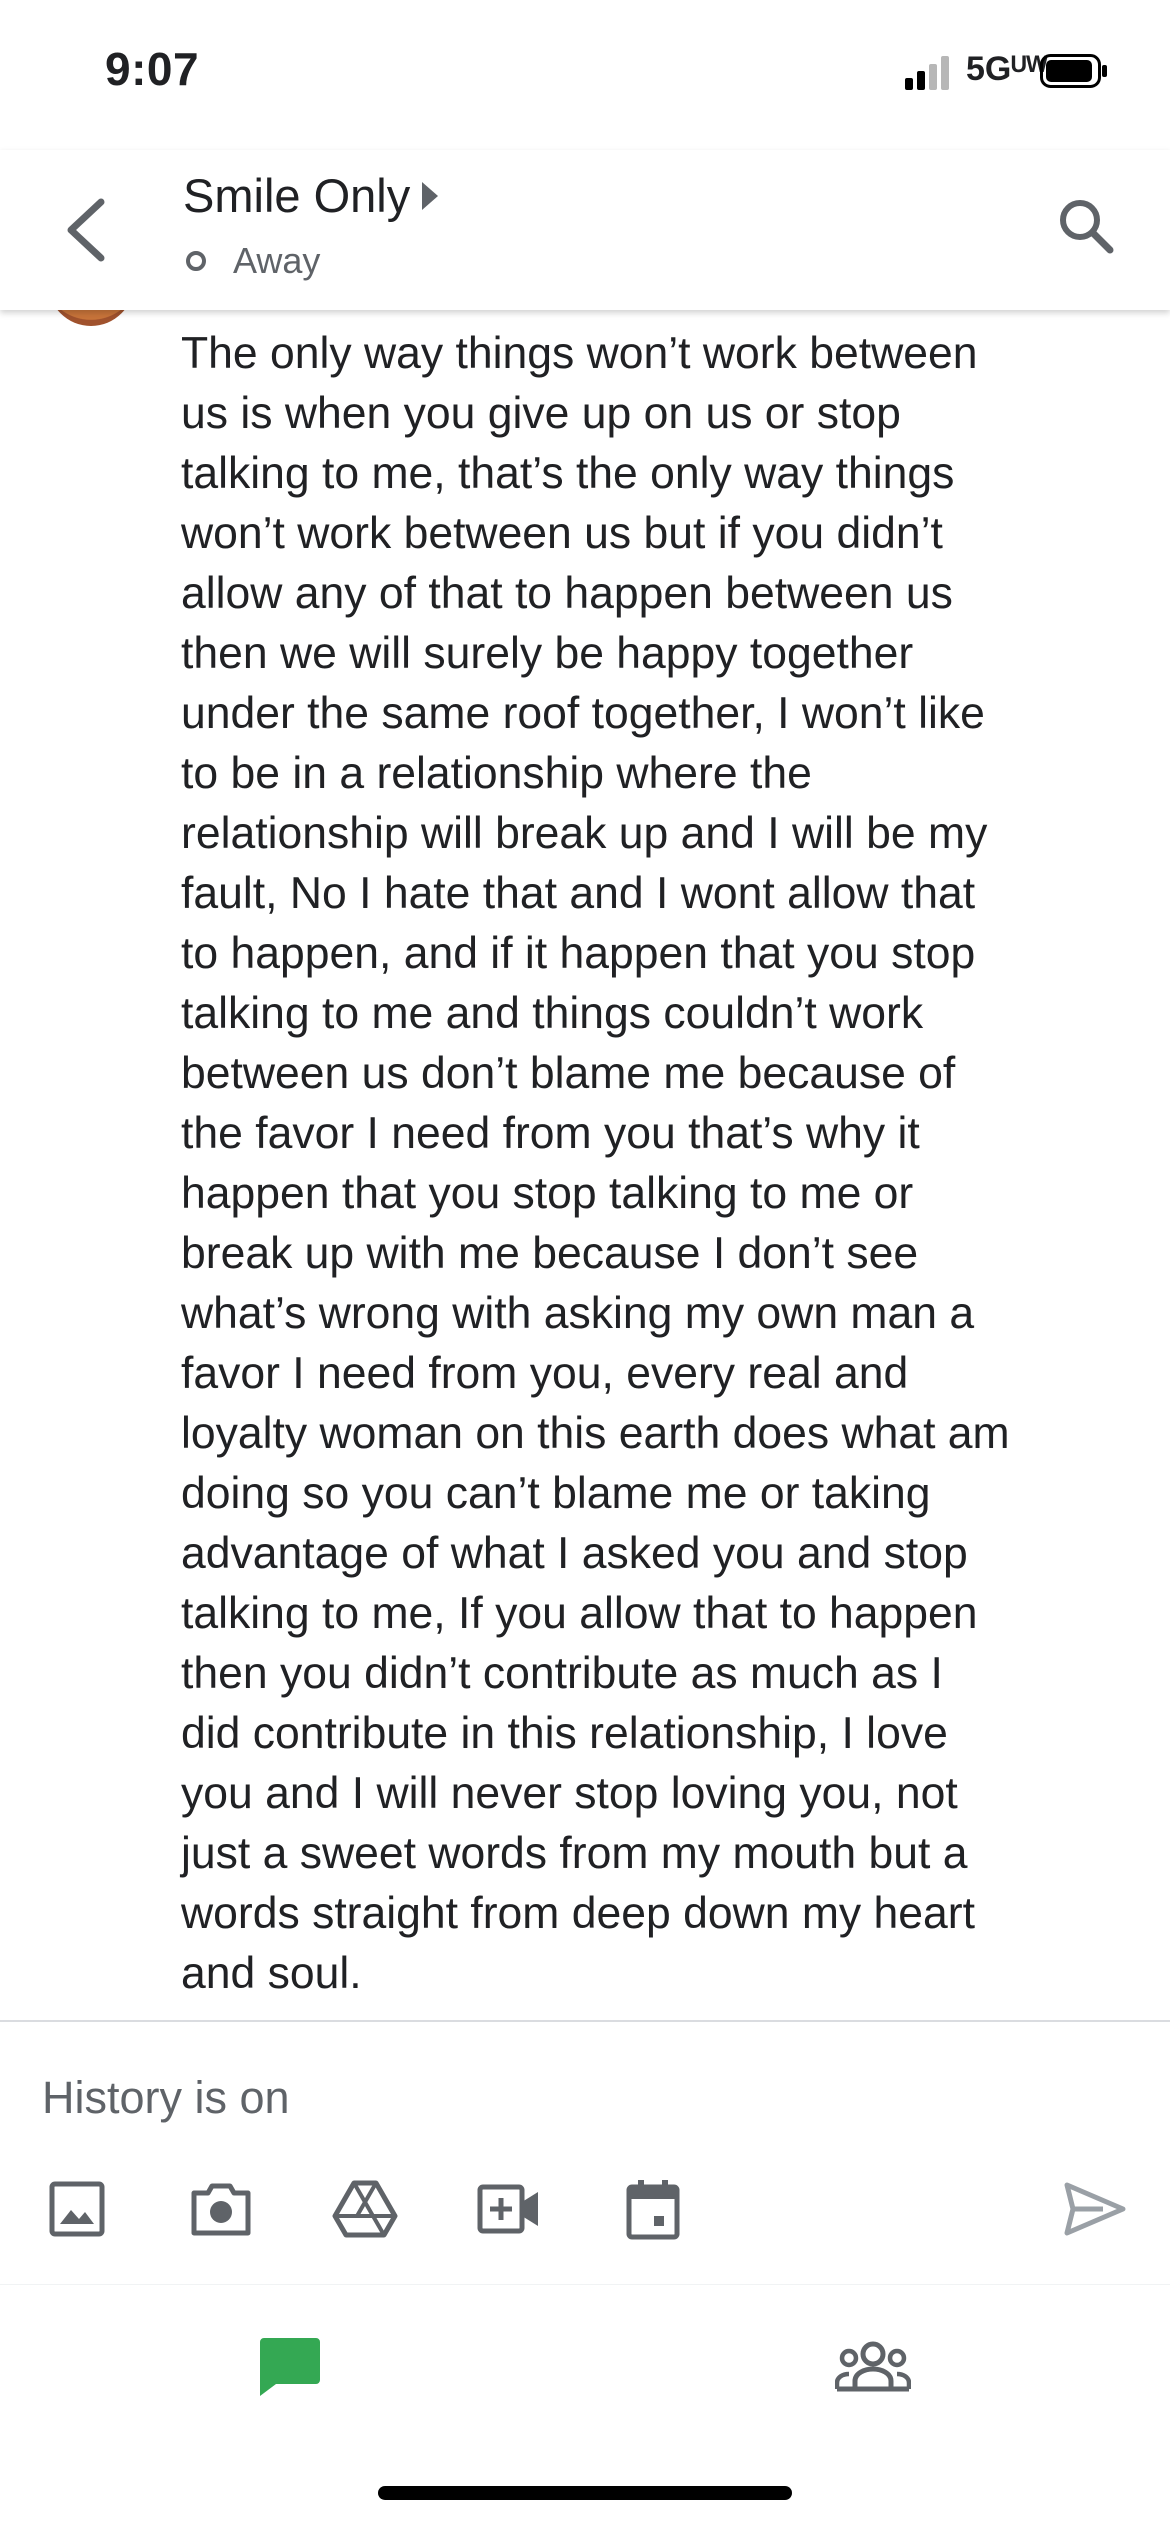  I want to click on camera-button, so click(221, 2209).